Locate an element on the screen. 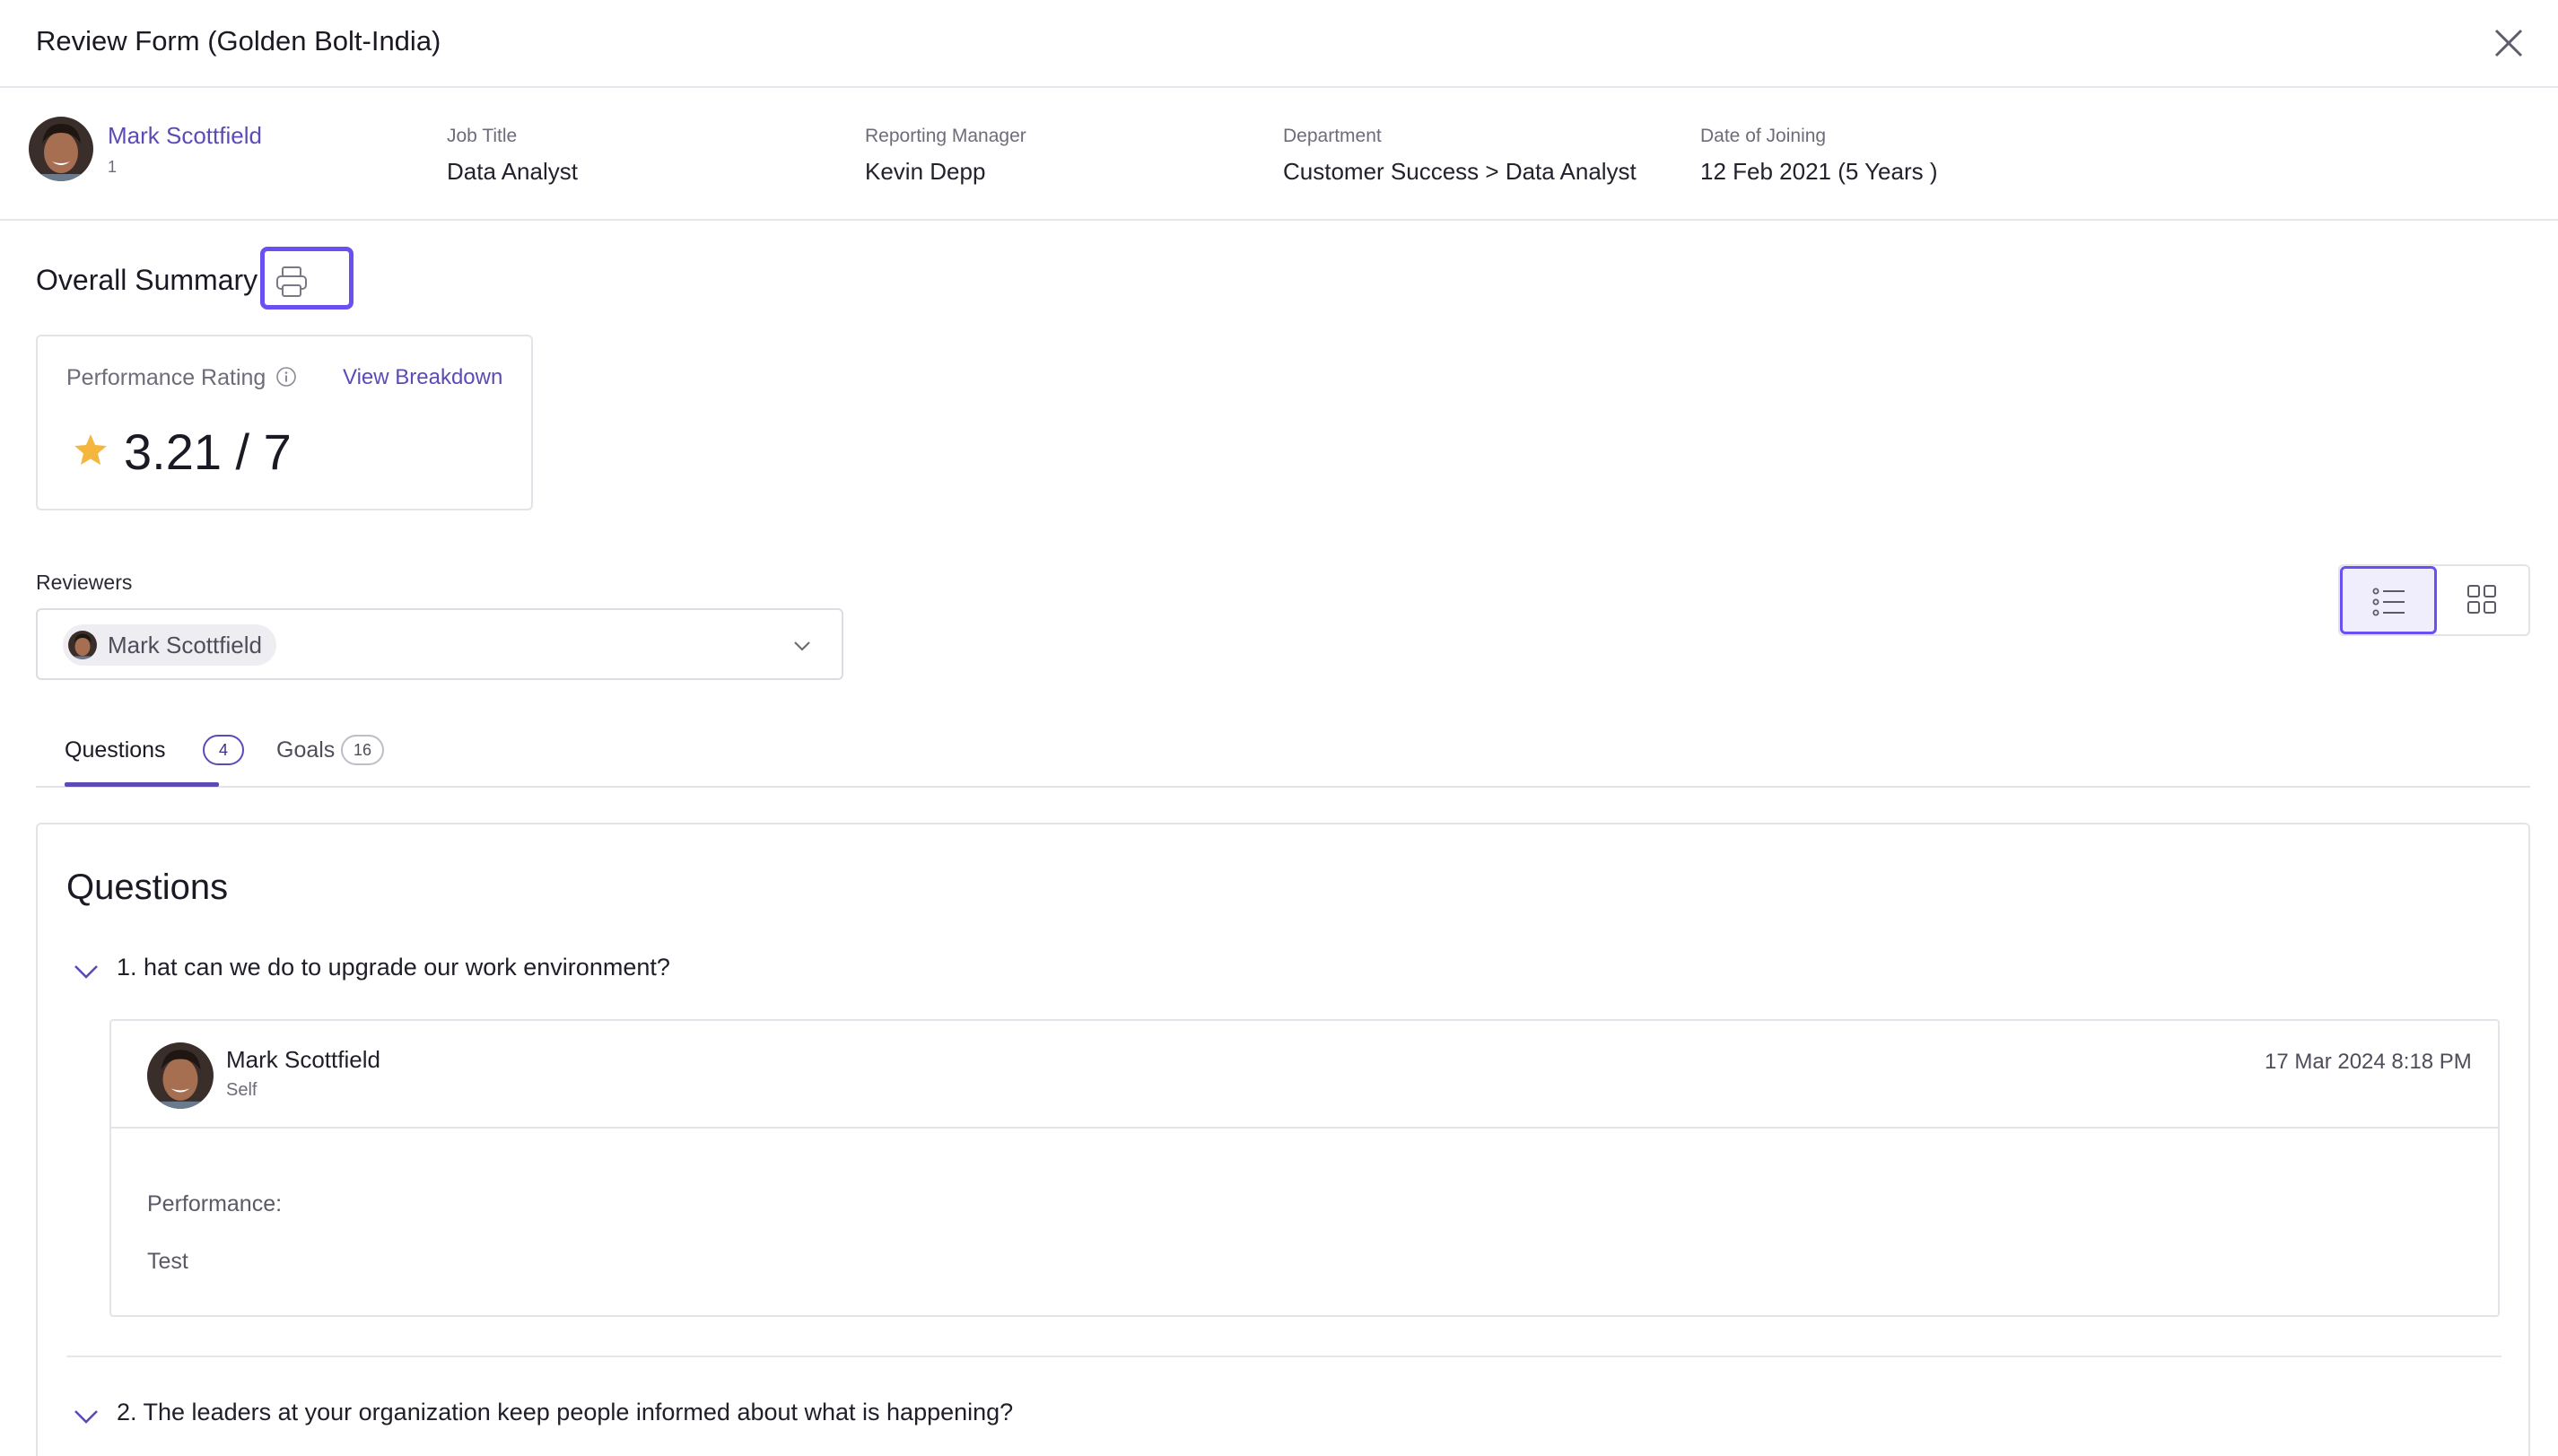 The image size is (2558, 1456). grid-view-button is located at coordinates (2484, 600).